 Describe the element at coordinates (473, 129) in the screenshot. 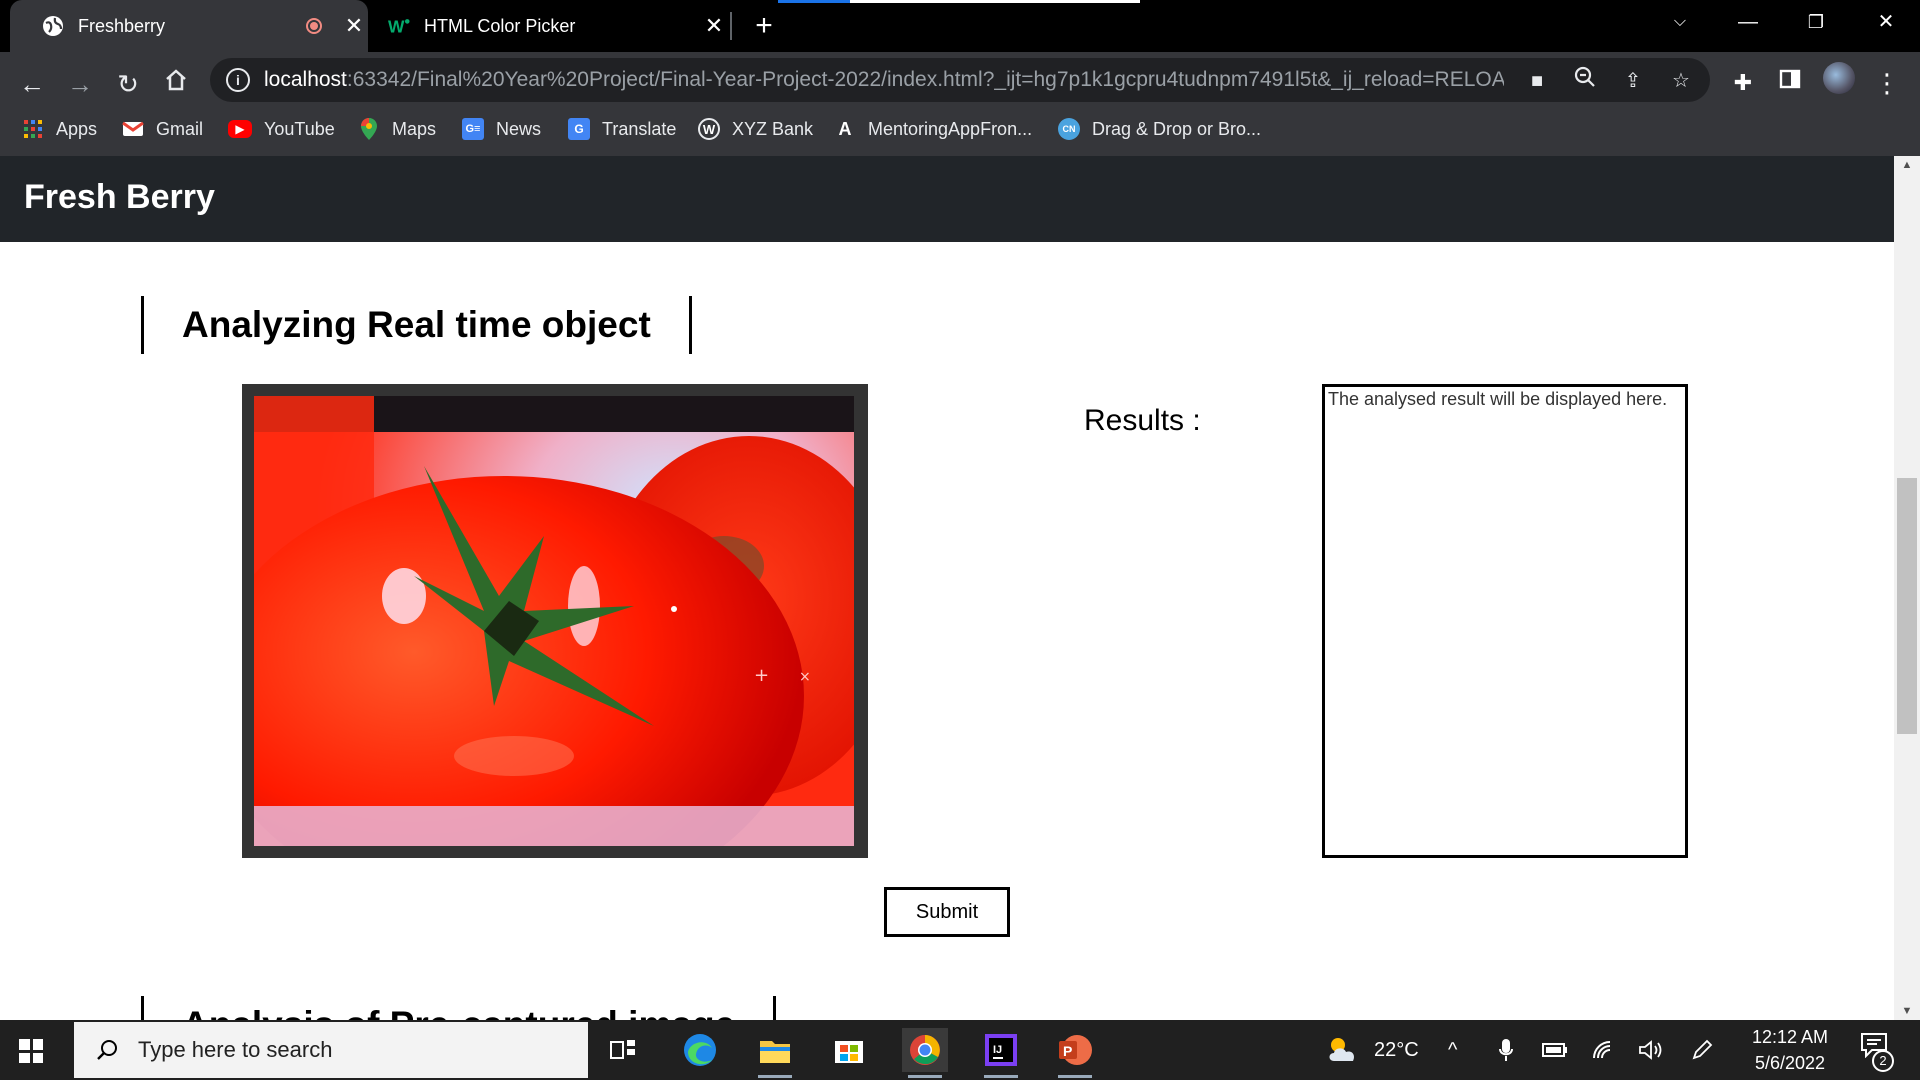

I see `news-icon: G≡` at that location.